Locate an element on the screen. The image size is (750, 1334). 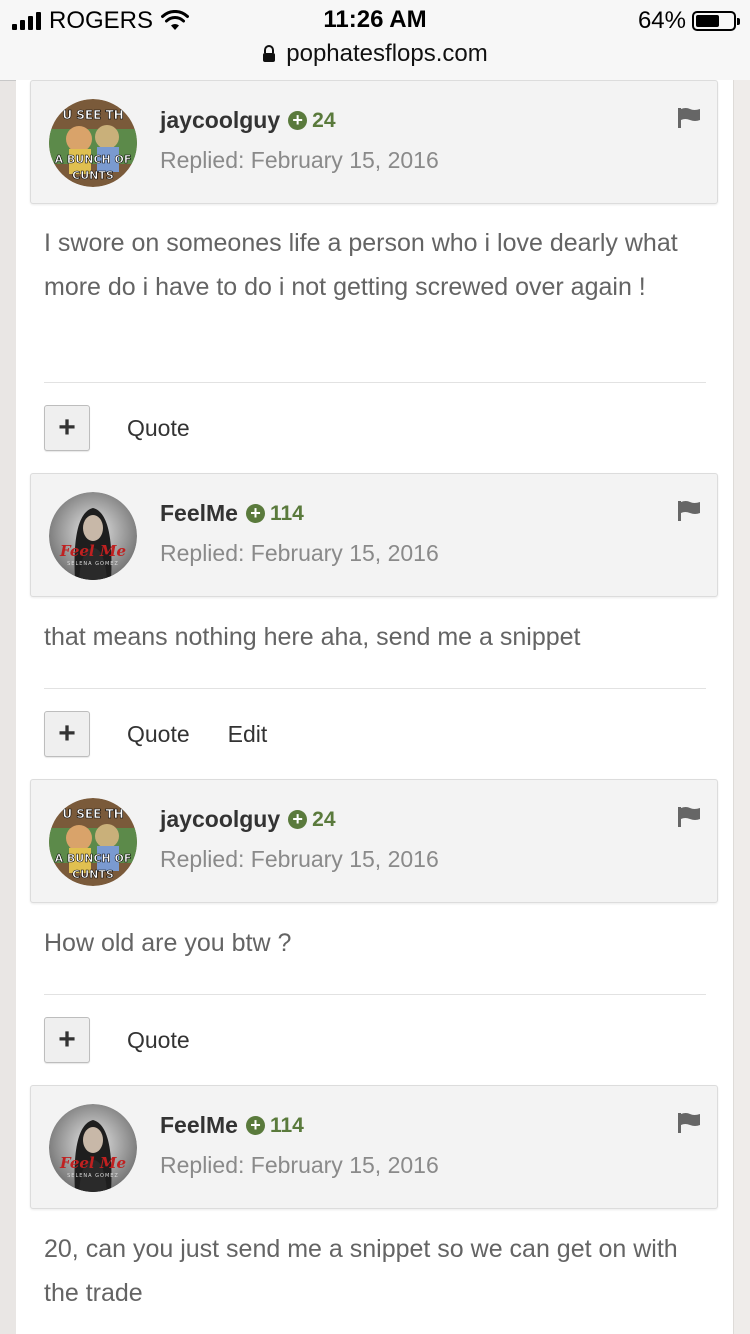
status-bar: ROGERS 11:26 AM 64% pophatesflops.com is located at coordinates (375, 40).